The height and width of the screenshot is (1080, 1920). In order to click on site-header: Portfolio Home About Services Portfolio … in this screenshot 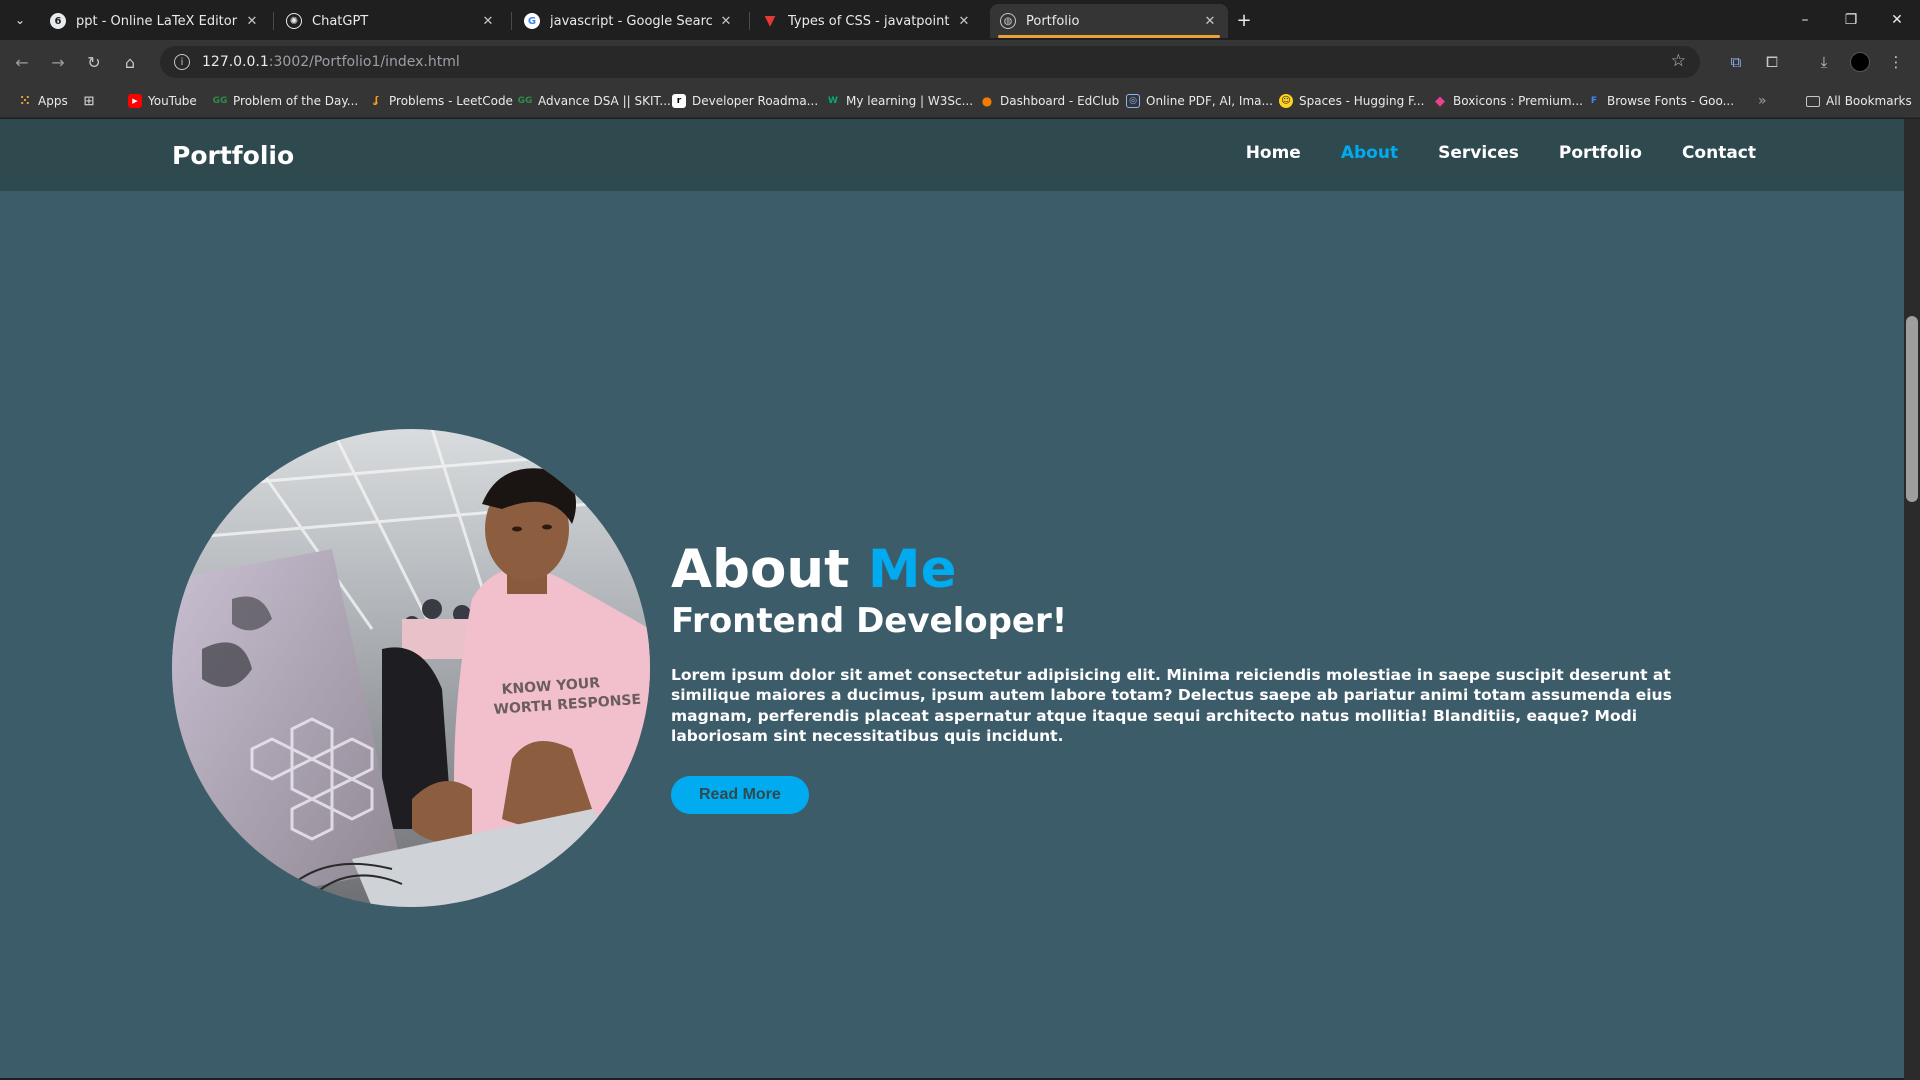, I will do `click(952, 155)`.